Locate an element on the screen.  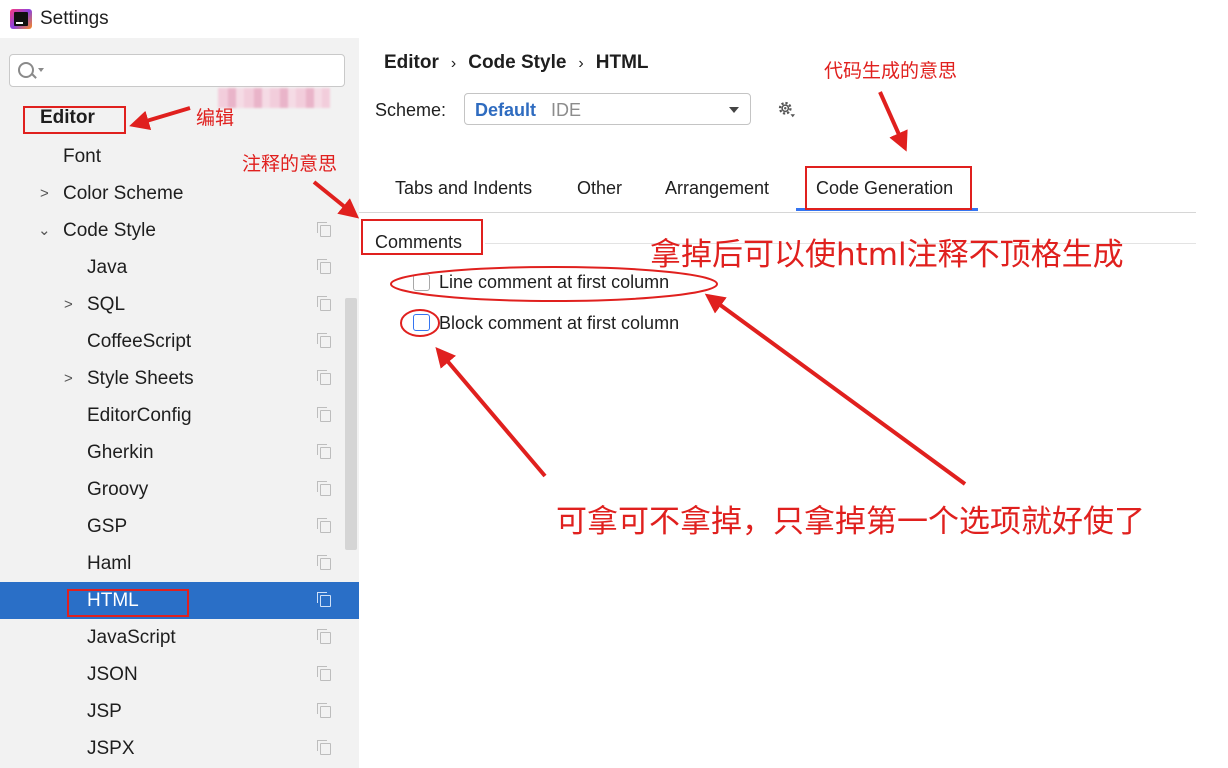
chevron-down-icon is located at coordinates (734, 110).